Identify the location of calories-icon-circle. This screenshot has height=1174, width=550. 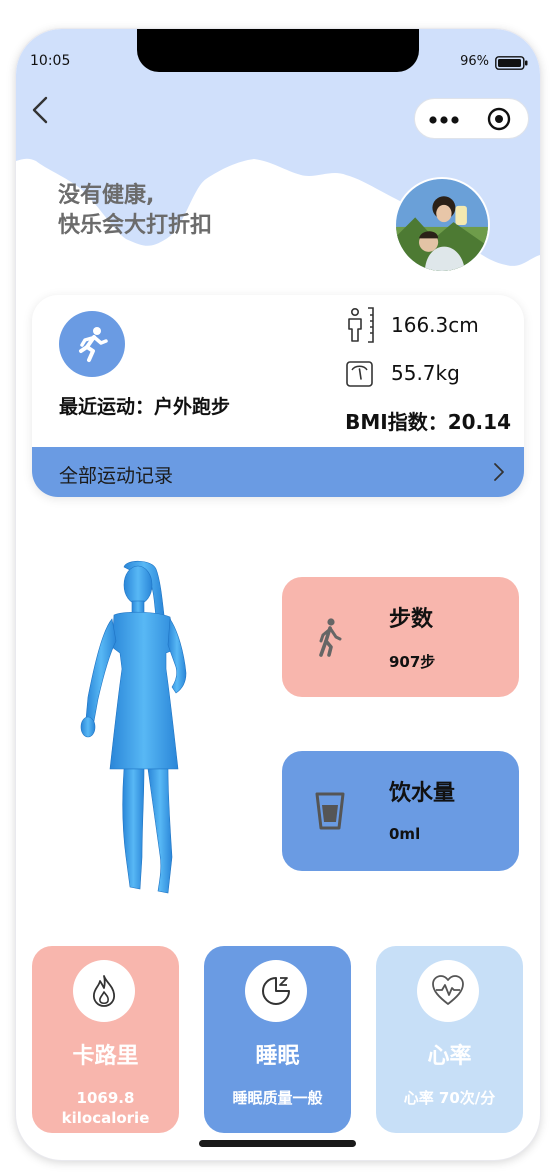
(104, 991).